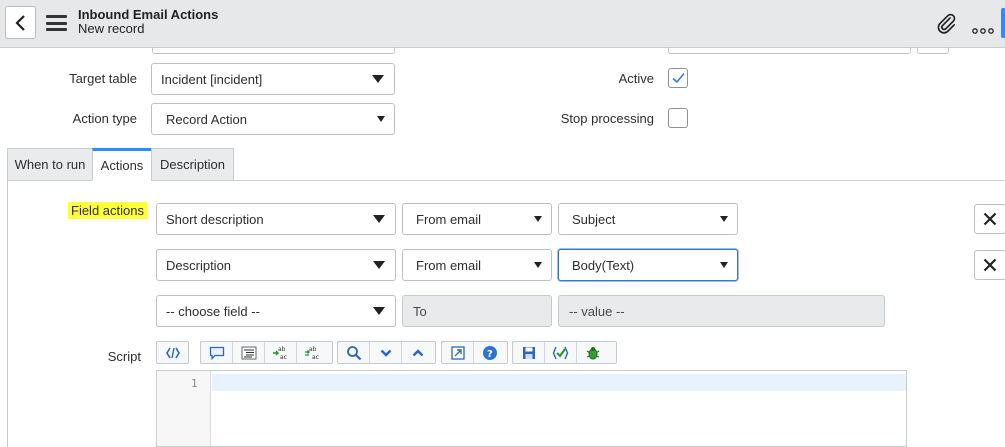  Describe the element at coordinates (983, 29) in the screenshot. I see `more-options-icon` at that location.